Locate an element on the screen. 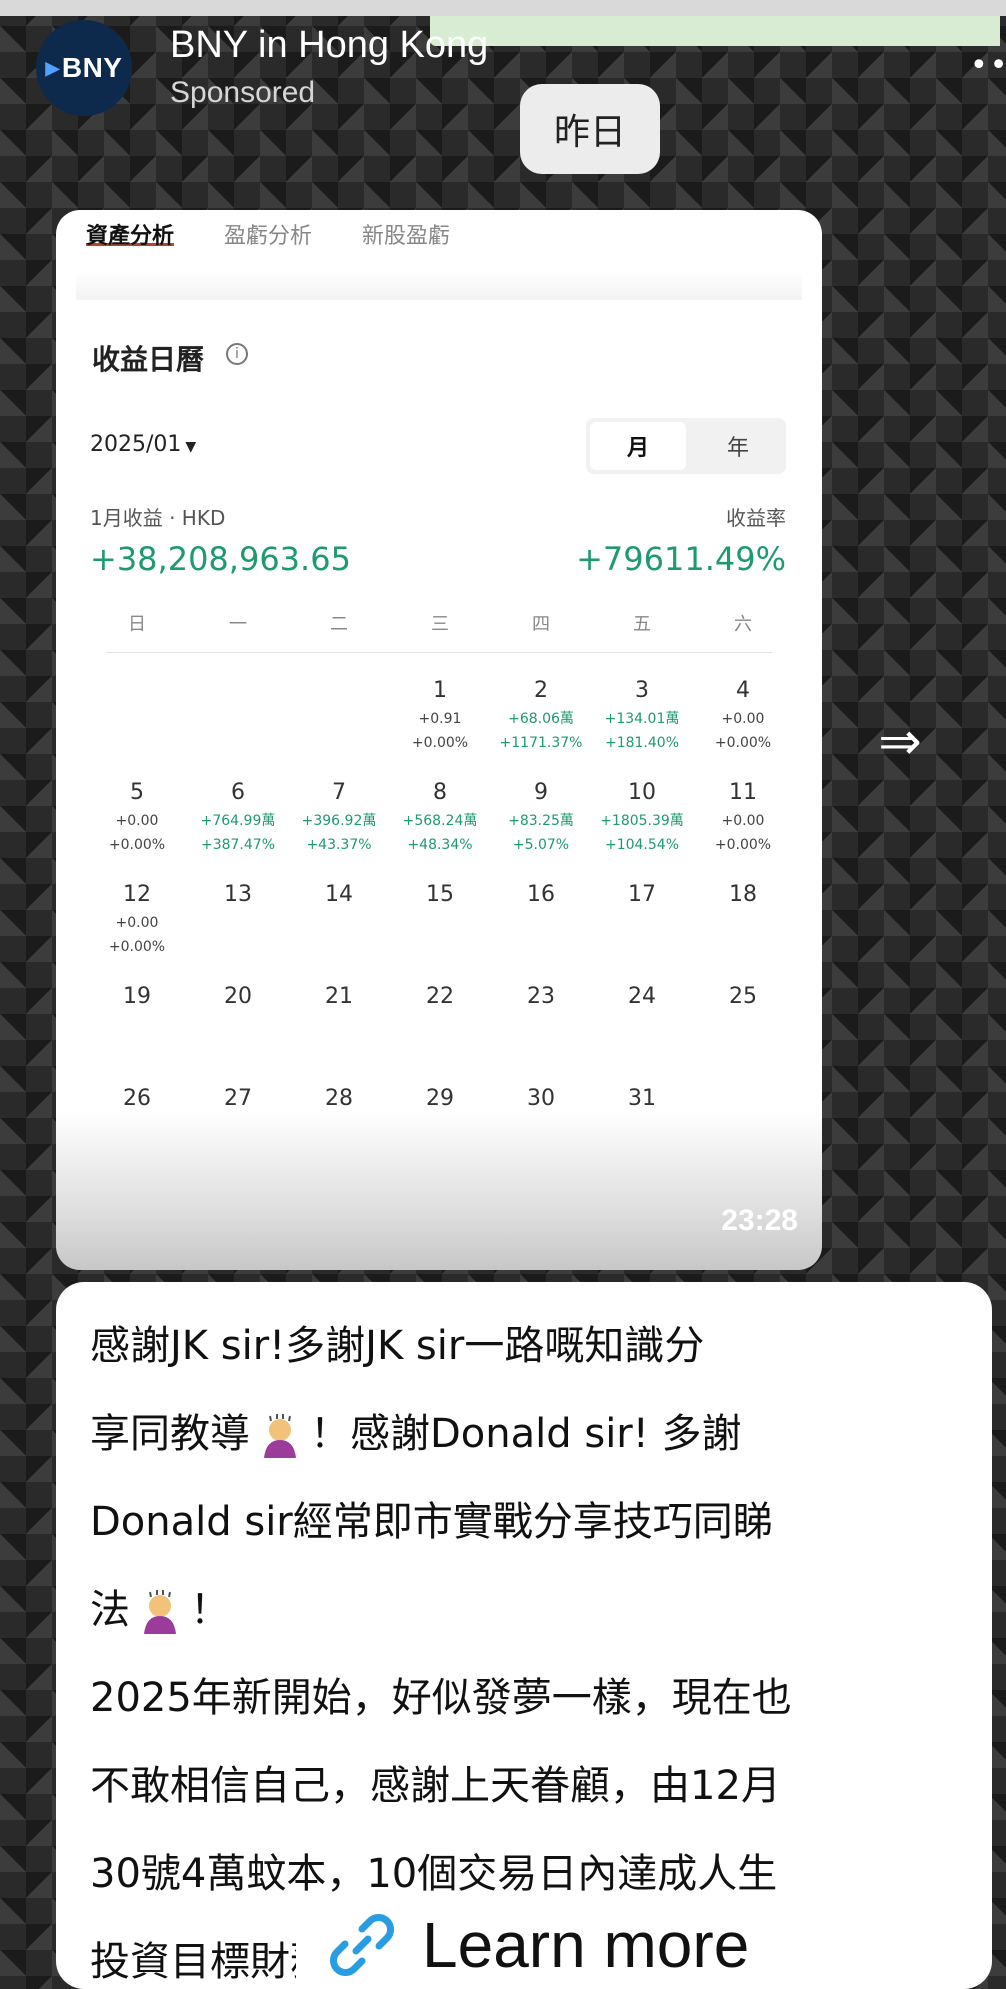 The width and height of the screenshot is (1006, 1989). calendar-day-cell: 27 is located at coordinates (238, 1123).